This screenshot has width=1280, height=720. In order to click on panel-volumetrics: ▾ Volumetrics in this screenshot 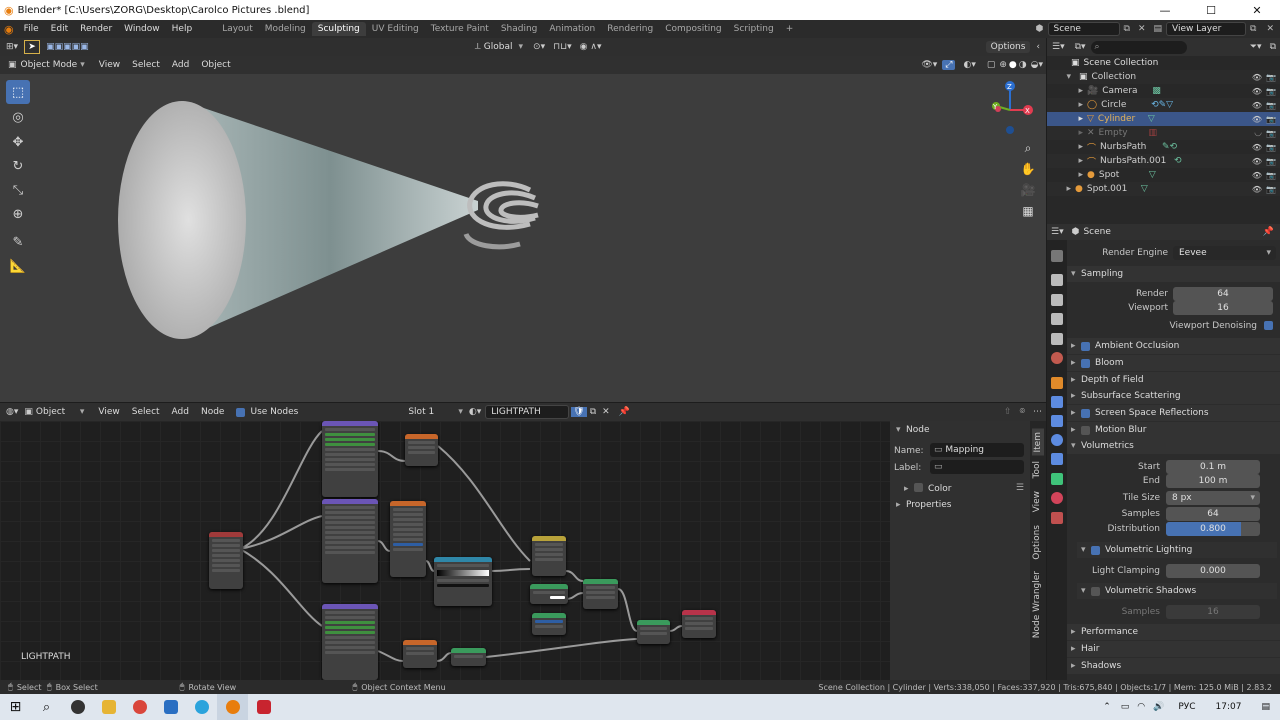, I will do `click(1173, 446)`.